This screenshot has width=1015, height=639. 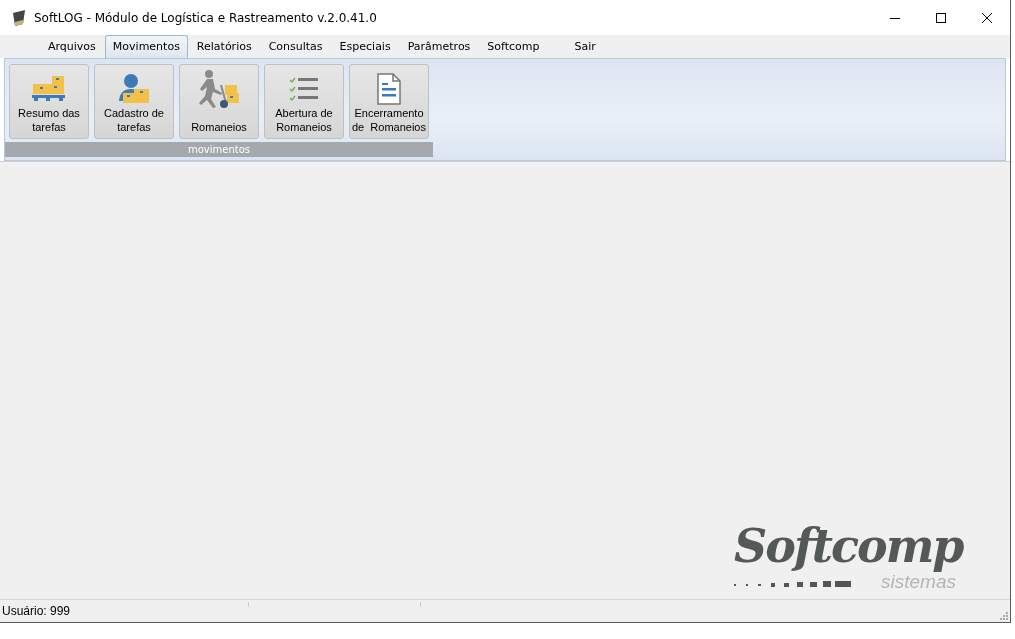 I want to click on logo: Softcomp sistemas, so click(x=849, y=557).